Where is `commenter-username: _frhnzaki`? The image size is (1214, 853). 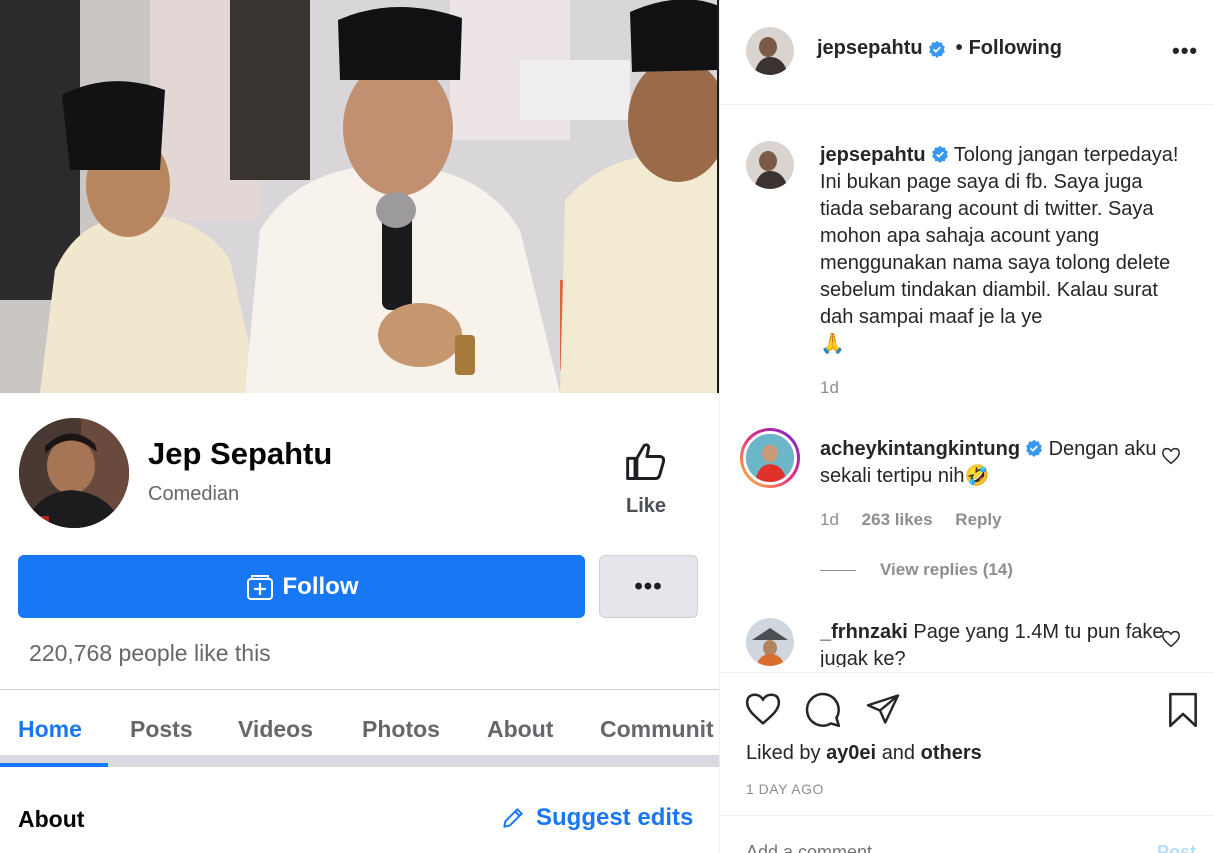 commenter-username: _frhnzaki is located at coordinates (864, 632).